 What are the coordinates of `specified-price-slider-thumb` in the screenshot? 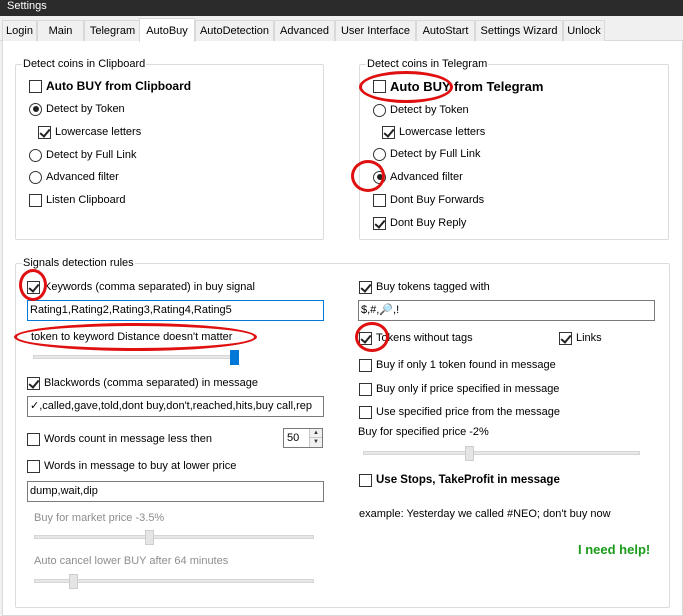 It's located at (469, 453).